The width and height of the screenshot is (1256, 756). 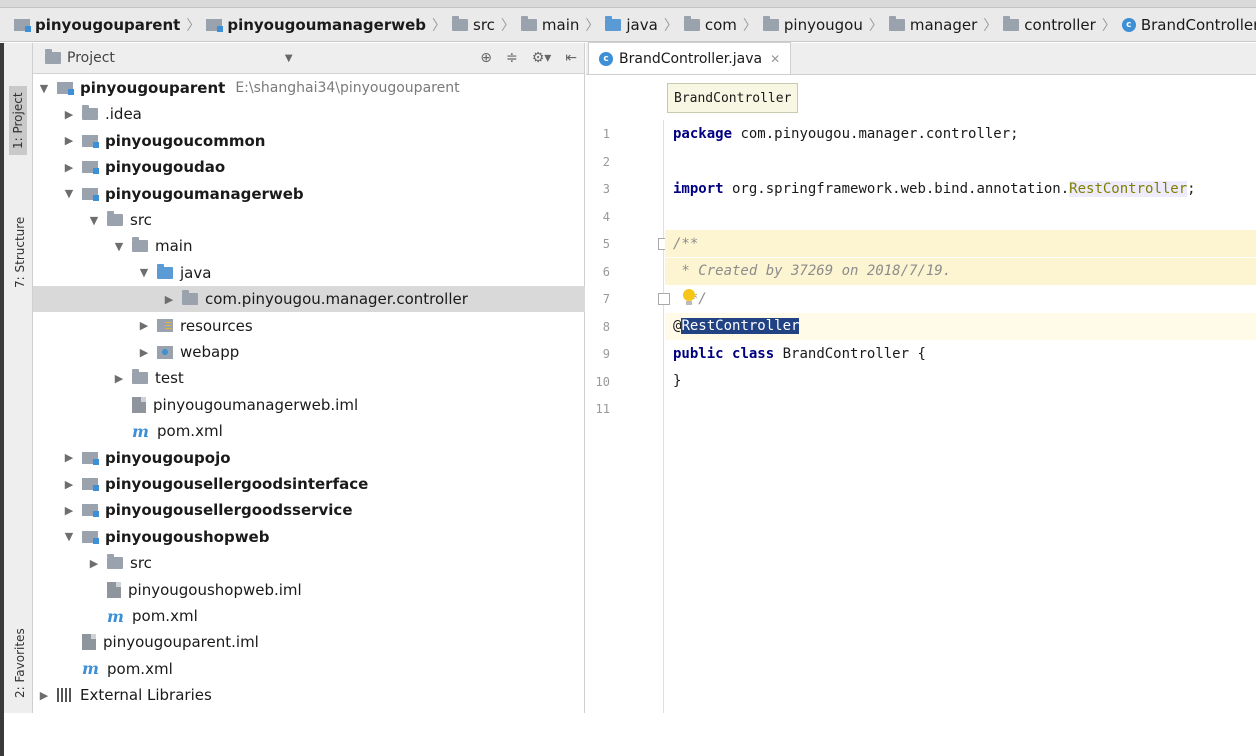 What do you see at coordinates (571, 58) in the screenshot?
I see `hide-panel-icon: ⇤` at bounding box center [571, 58].